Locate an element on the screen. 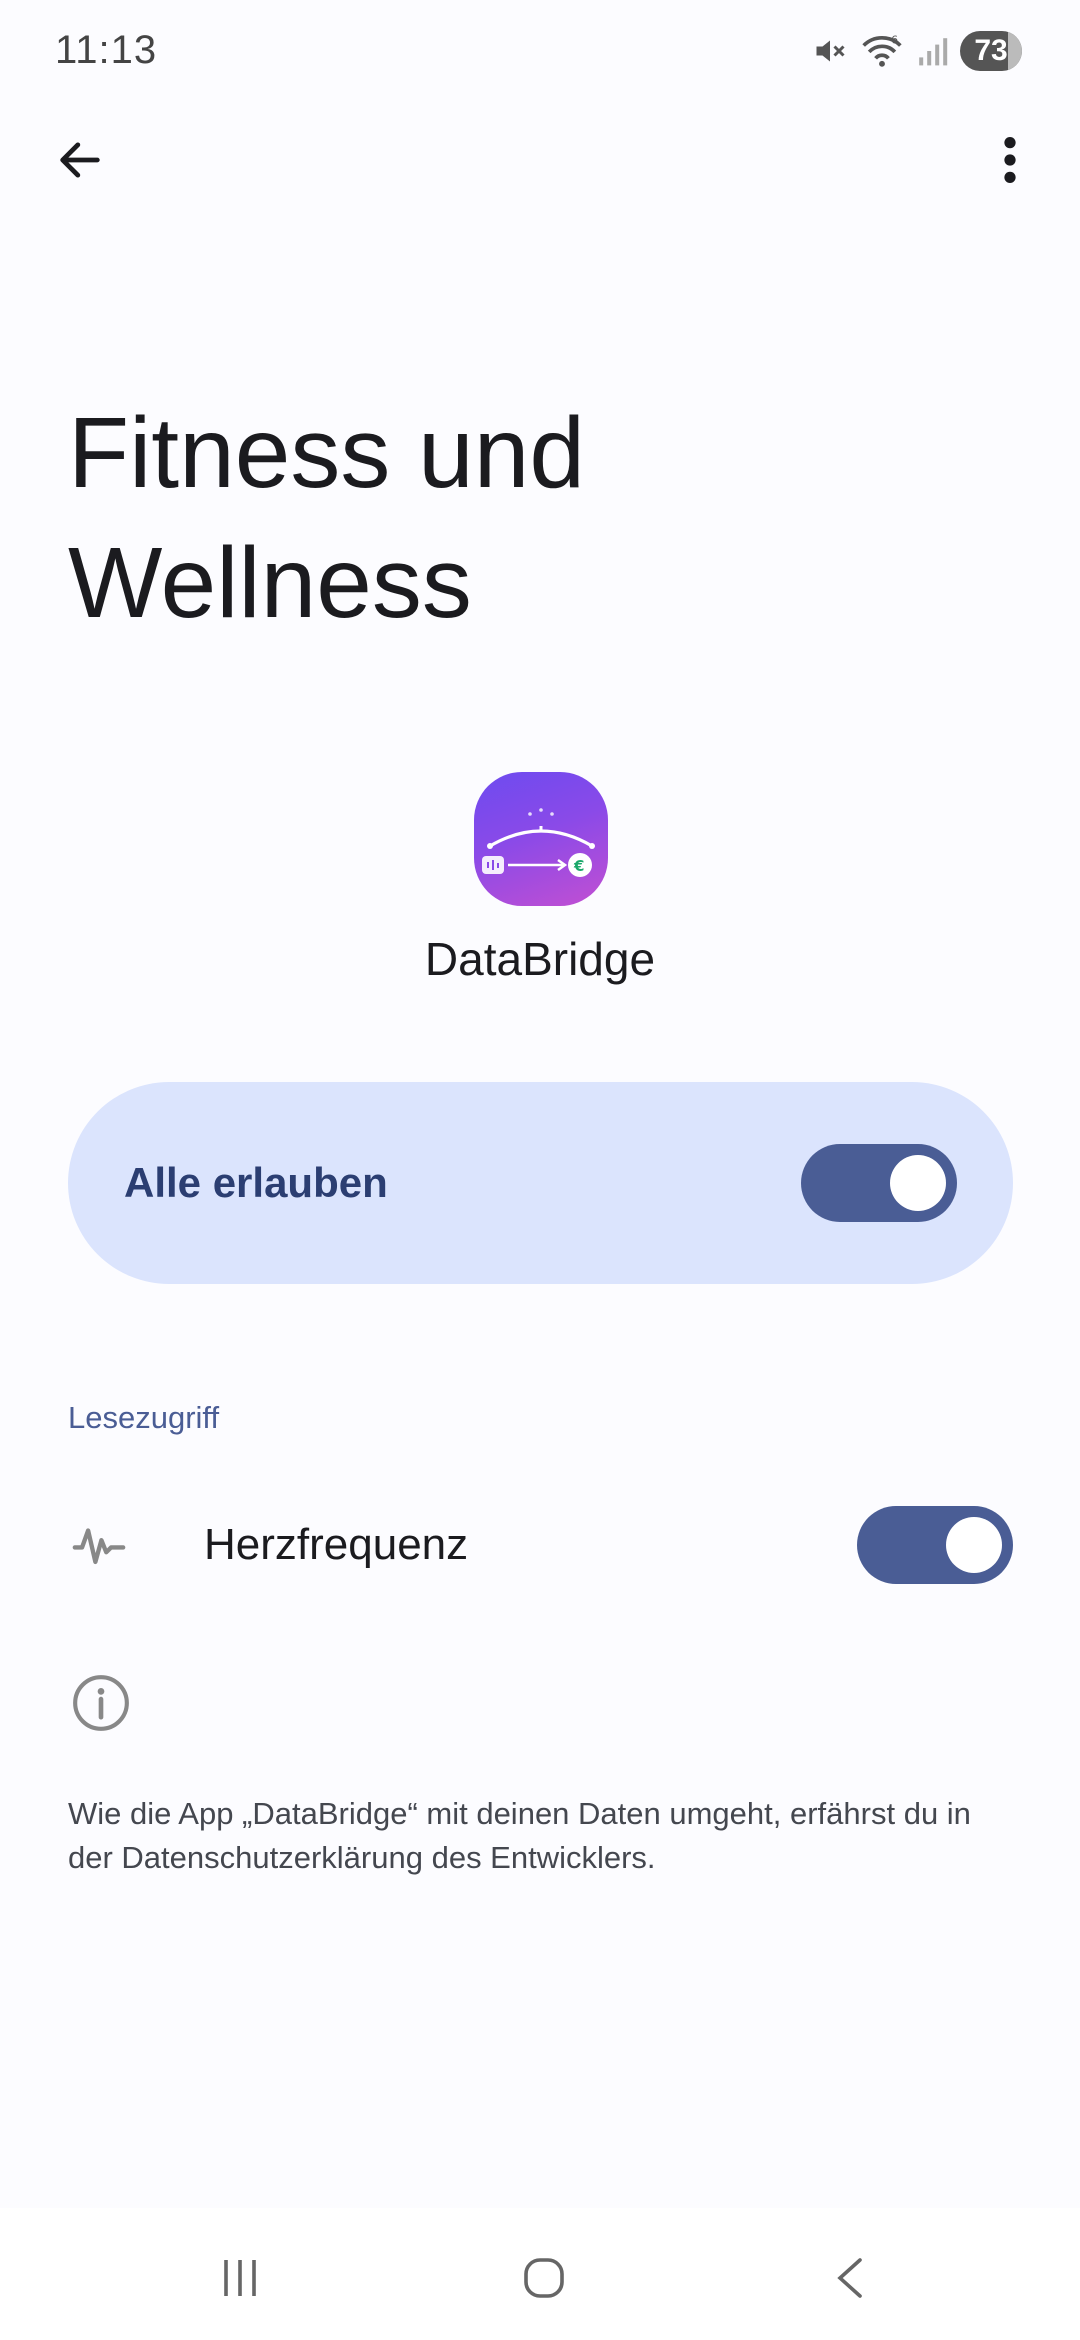 The height and width of the screenshot is (2340, 1080). recents-icon is located at coordinates (240, 2278).